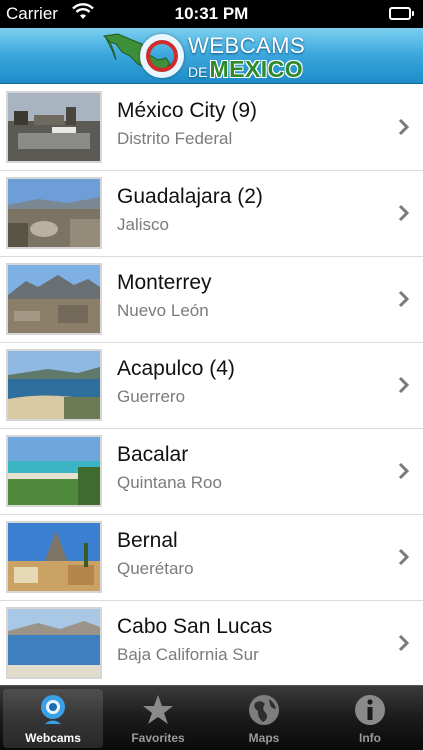 This screenshot has height=750, width=423. I want to click on state-name: Nuevo León, so click(163, 310).